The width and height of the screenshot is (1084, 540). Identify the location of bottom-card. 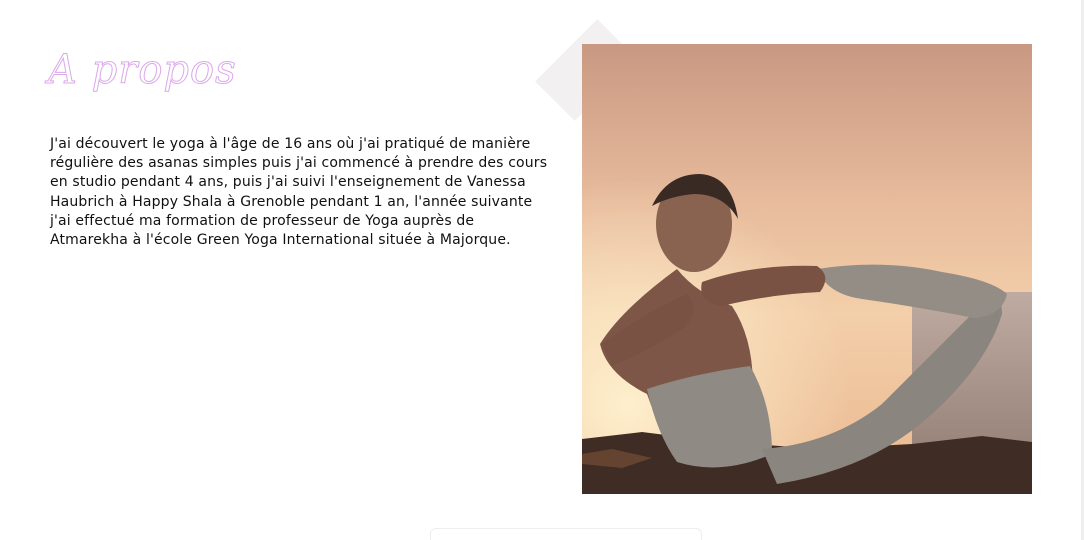
(566, 534).